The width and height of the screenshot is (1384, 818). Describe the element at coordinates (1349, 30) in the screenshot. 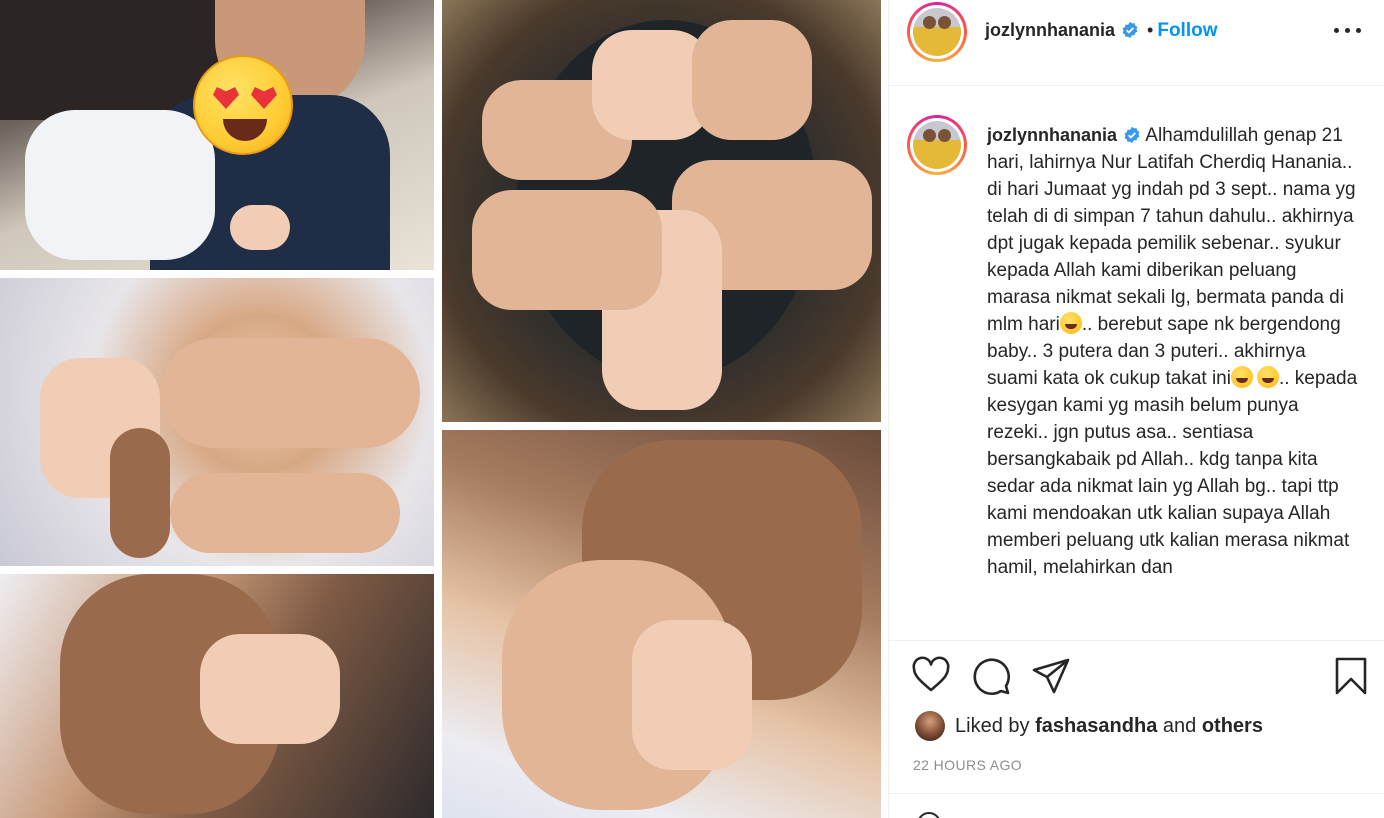

I see `more-options-icon` at that location.